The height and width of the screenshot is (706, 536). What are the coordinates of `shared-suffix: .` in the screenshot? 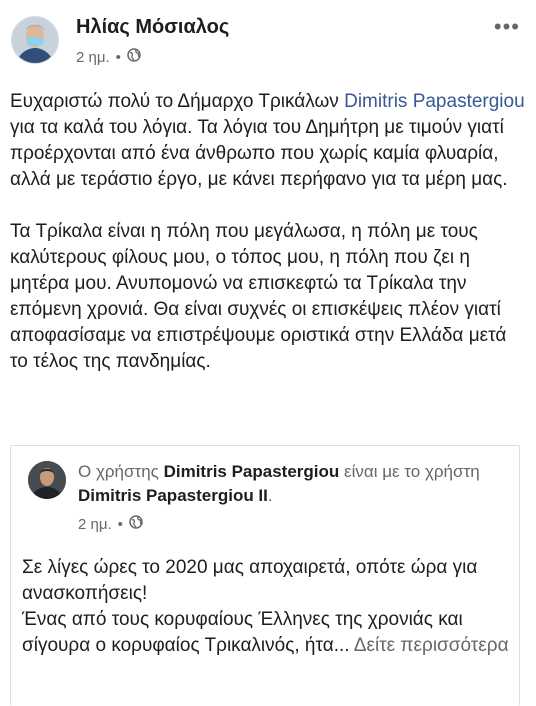 It's located at (270, 495).